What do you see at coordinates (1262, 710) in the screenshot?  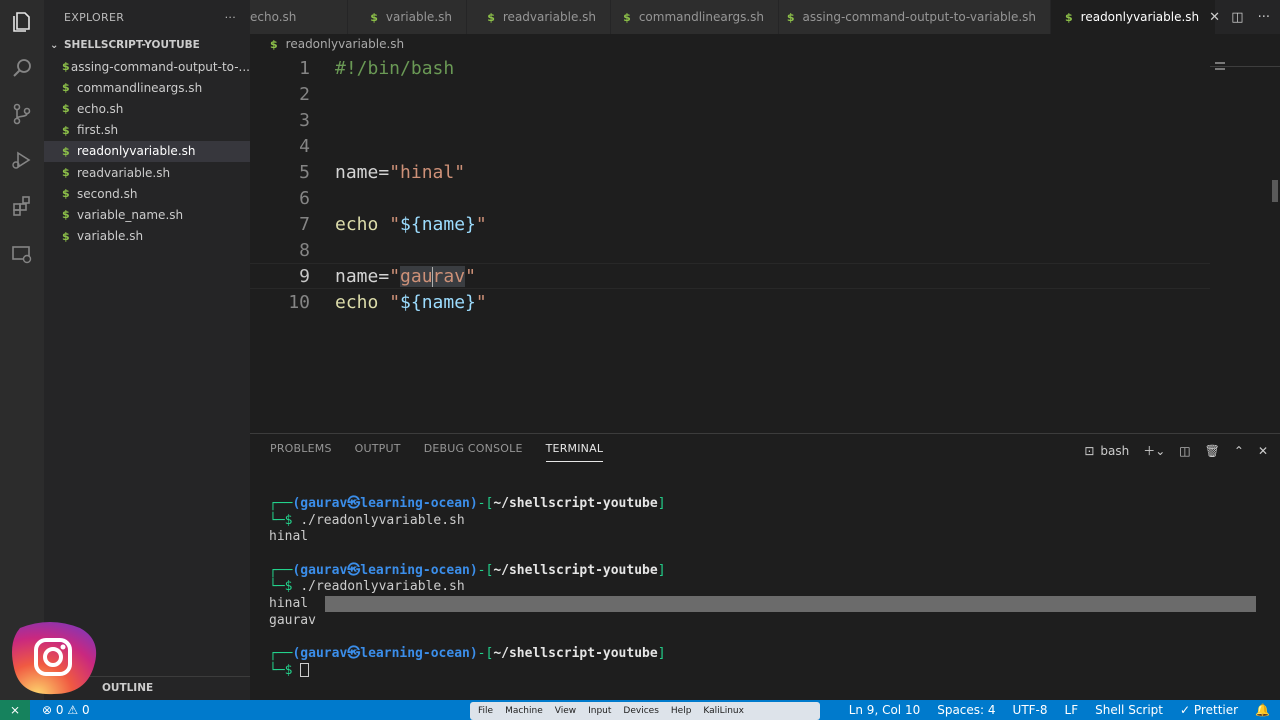 I see `bell-icon: 🔔` at bounding box center [1262, 710].